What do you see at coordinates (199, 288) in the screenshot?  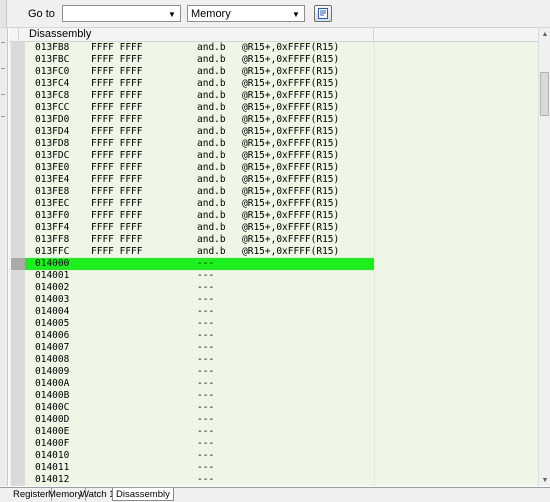 I see `disassembly-row: 014002 ---` at bounding box center [199, 288].